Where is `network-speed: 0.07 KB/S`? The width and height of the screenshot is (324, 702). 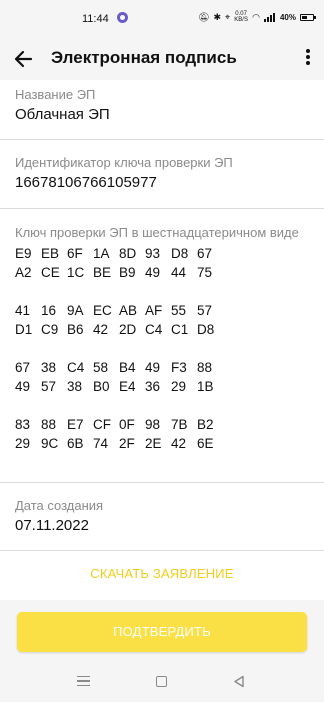
network-speed: 0.07 KB/S is located at coordinates (241, 17).